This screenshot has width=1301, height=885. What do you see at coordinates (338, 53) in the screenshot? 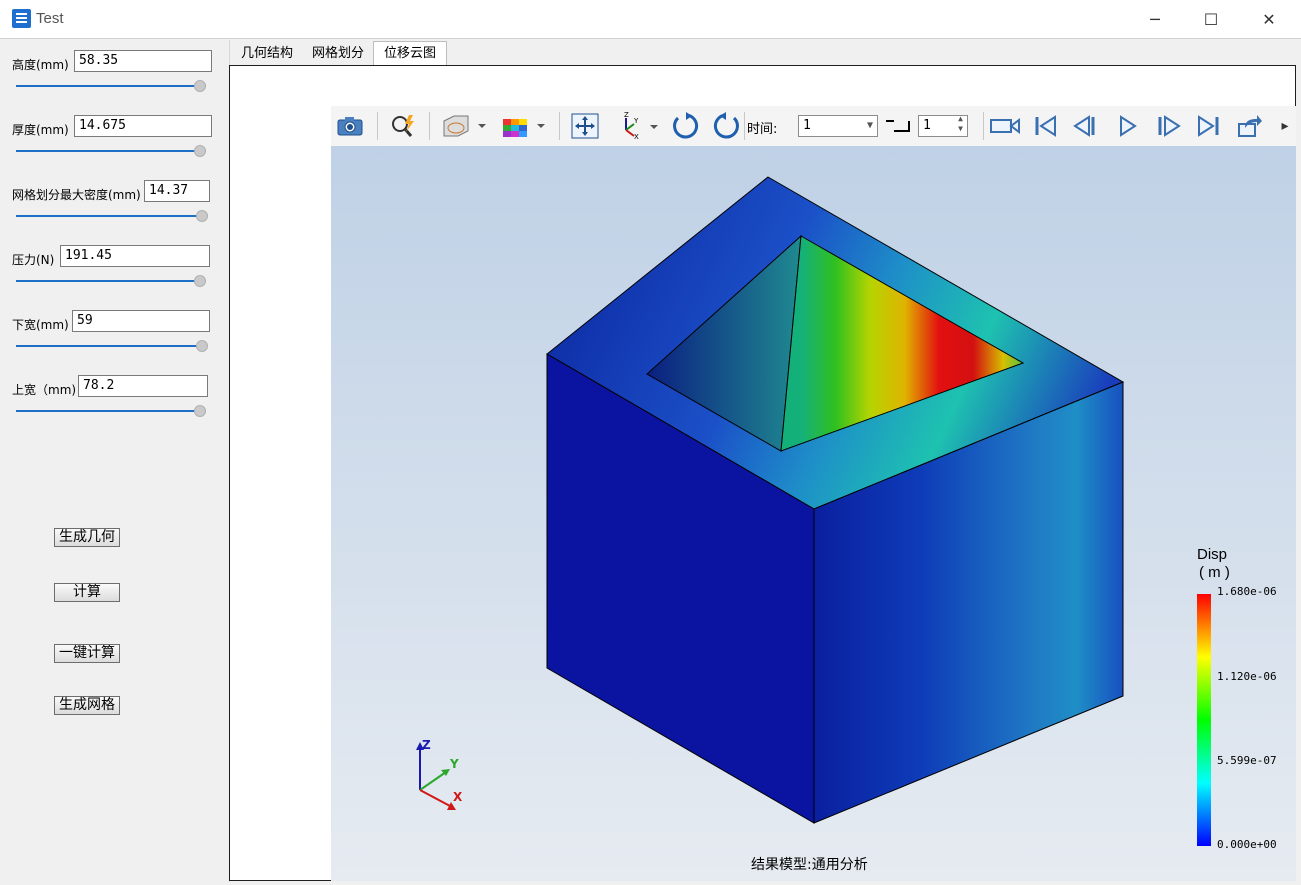
I see `tab-mesh: 网格划分` at bounding box center [338, 53].